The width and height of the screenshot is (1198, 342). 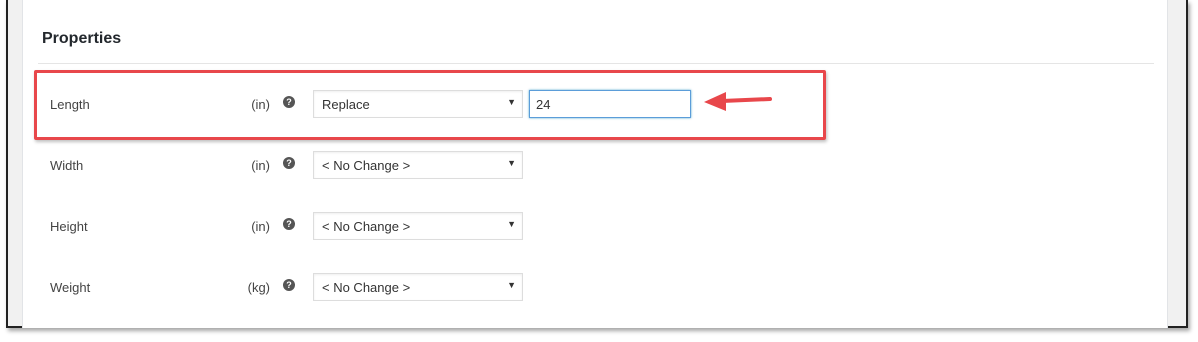 What do you see at coordinates (599, 288) in the screenshot?
I see `property-row-weight: Weight (kg) ? < No Change > ▼` at bounding box center [599, 288].